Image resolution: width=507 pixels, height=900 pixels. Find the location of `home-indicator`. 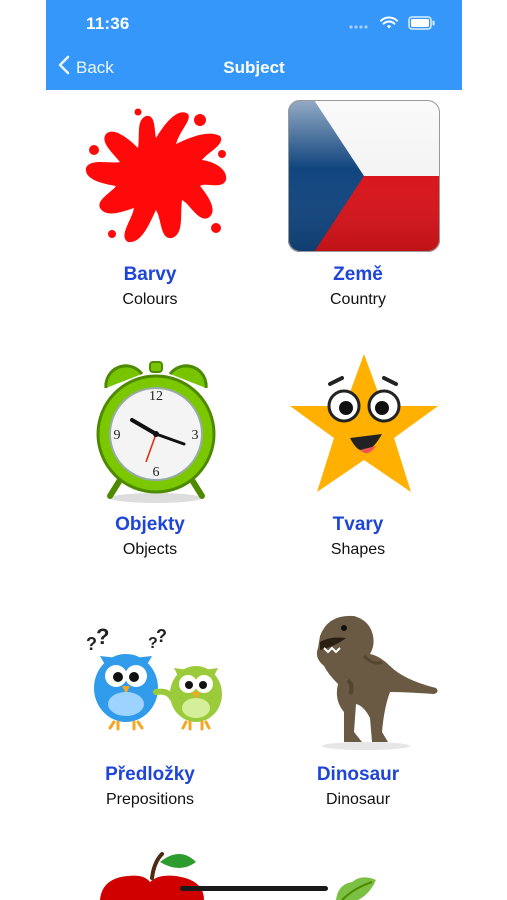

home-indicator is located at coordinates (254, 888).